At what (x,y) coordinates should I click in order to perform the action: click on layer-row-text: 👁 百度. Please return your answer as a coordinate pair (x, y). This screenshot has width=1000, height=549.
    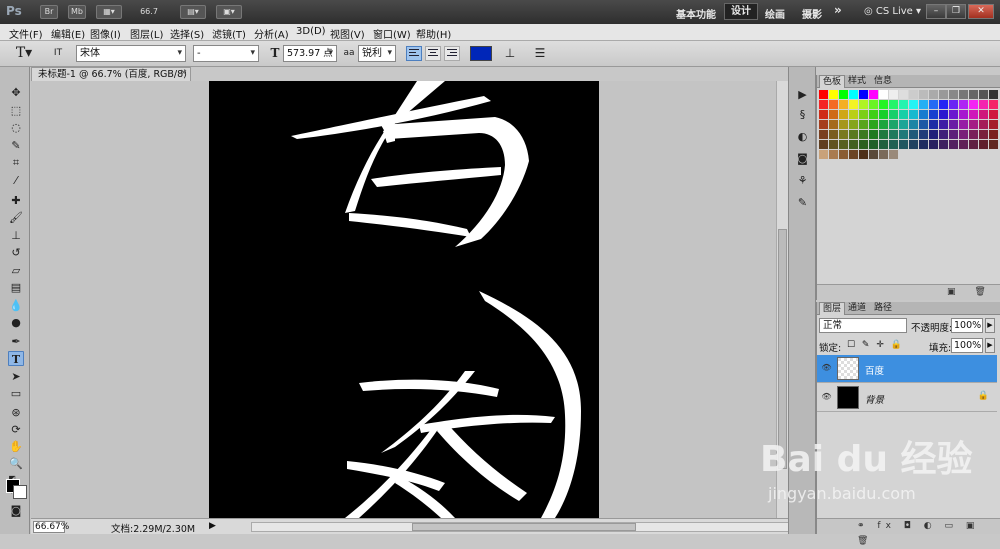
    Looking at the image, I should click on (907, 369).